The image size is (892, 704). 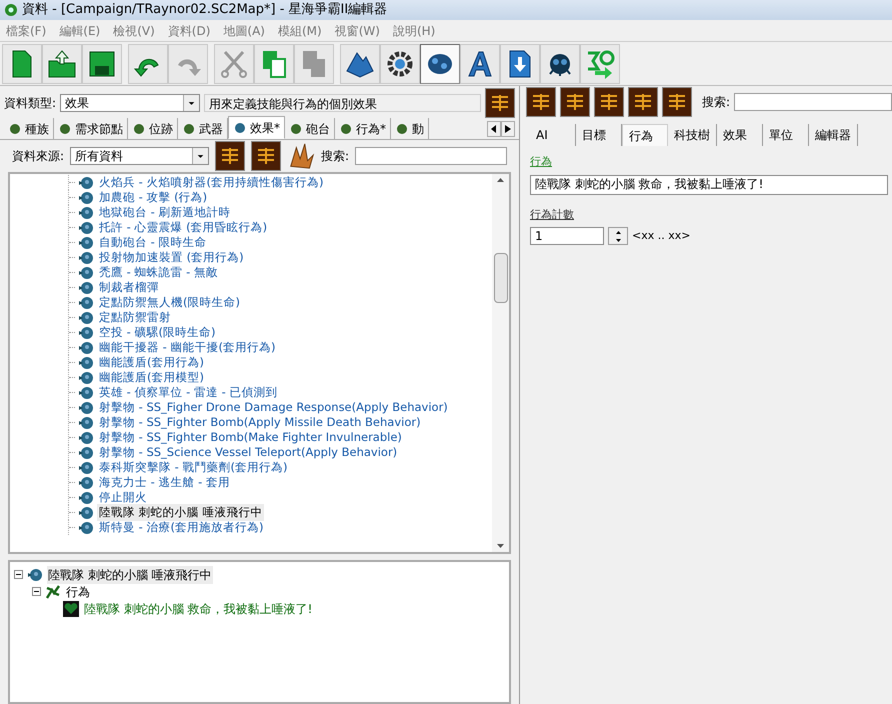 I want to click on vertical-scrollbar, so click(x=500, y=363).